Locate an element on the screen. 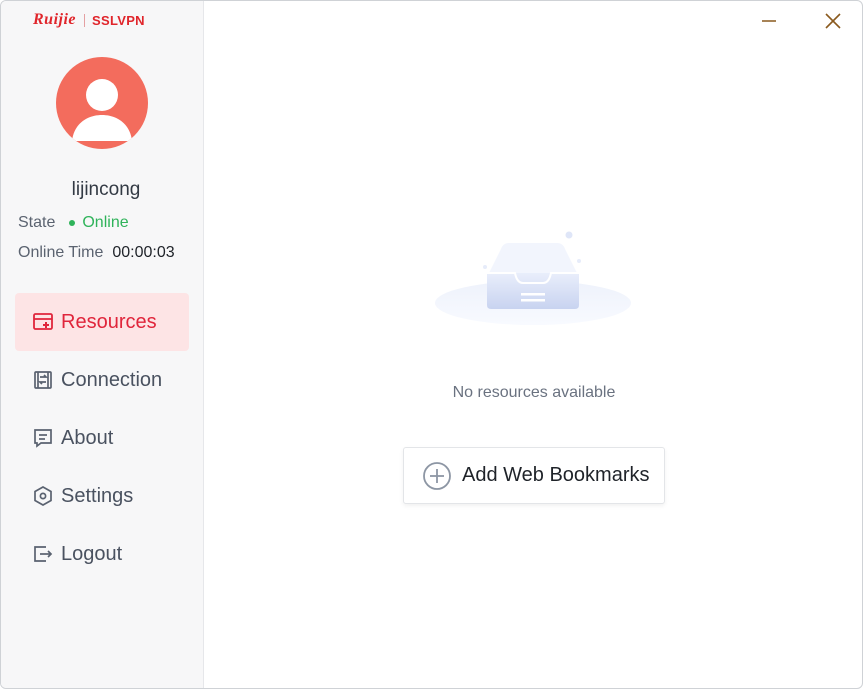 The image size is (863, 689). status-badge: Online is located at coordinates (99, 223).